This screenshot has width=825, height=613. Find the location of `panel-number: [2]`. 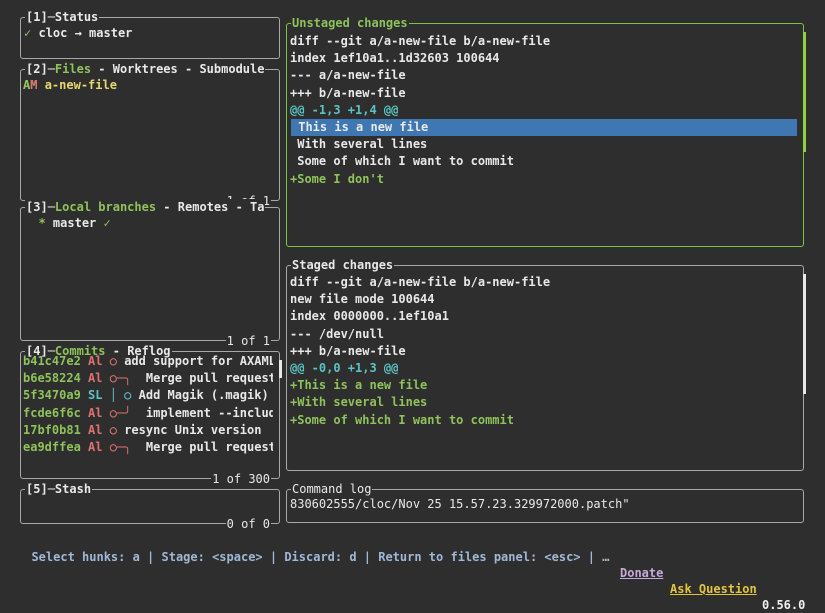

panel-number: [2] is located at coordinates (37, 69).